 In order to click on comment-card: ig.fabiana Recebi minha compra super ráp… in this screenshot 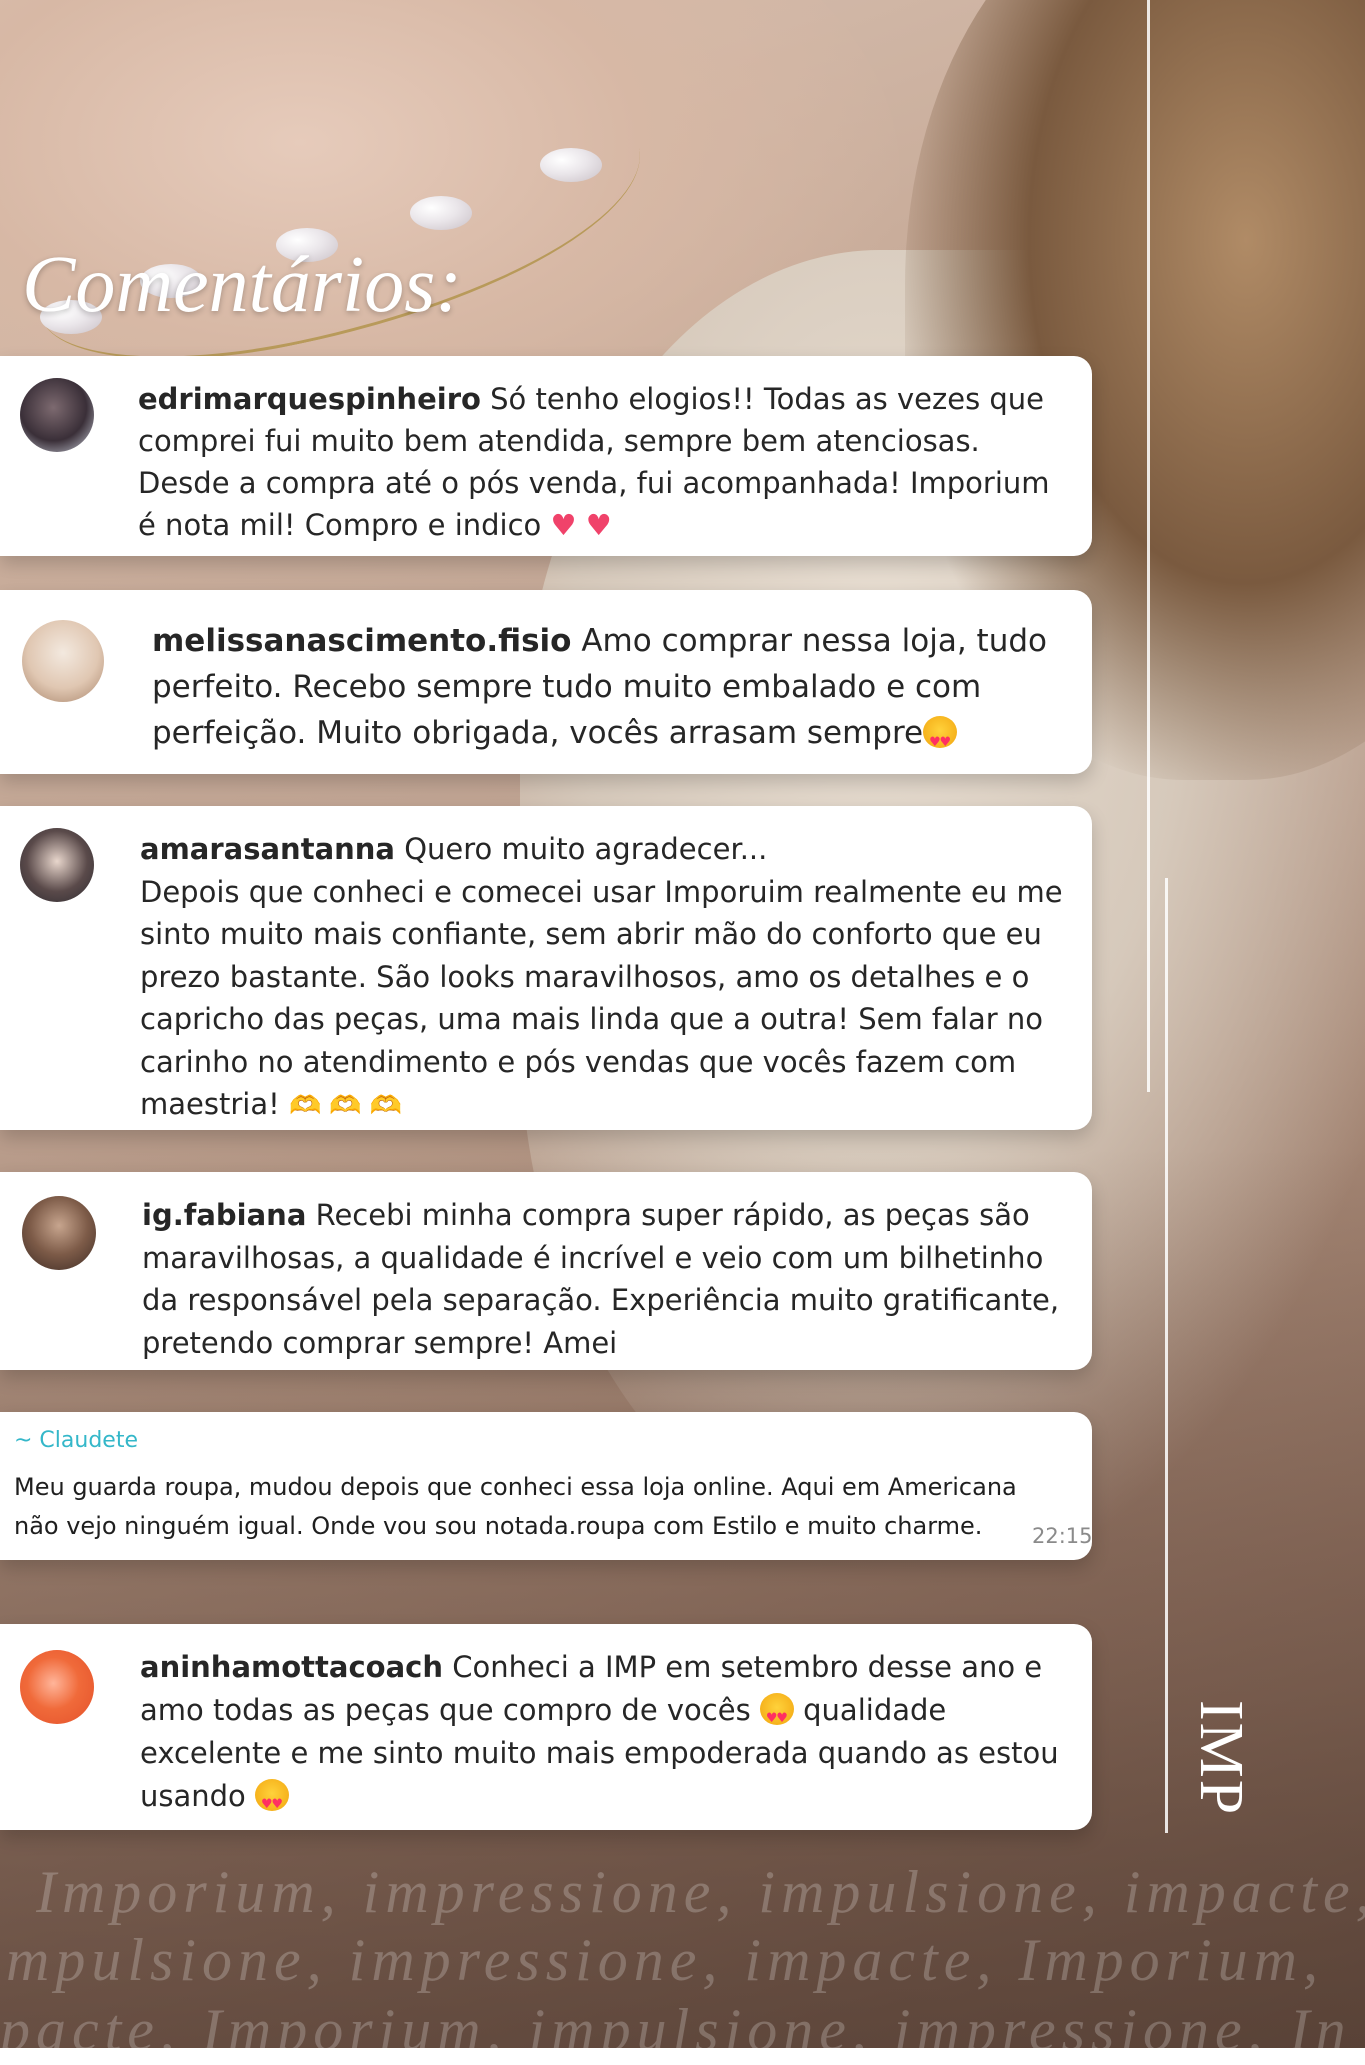, I will do `click(546, 1271)`.